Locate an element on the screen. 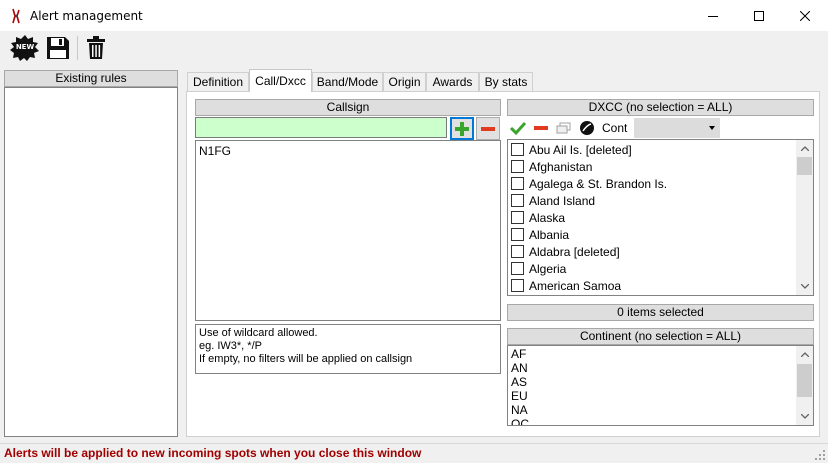  existing-rules-header: Existing rules is located at coordinates (91, 78).